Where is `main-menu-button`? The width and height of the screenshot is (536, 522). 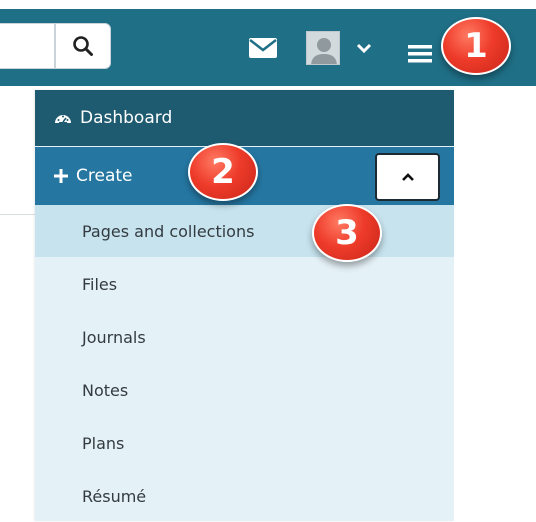
main-menu-button is located at coordinates (420, 54).